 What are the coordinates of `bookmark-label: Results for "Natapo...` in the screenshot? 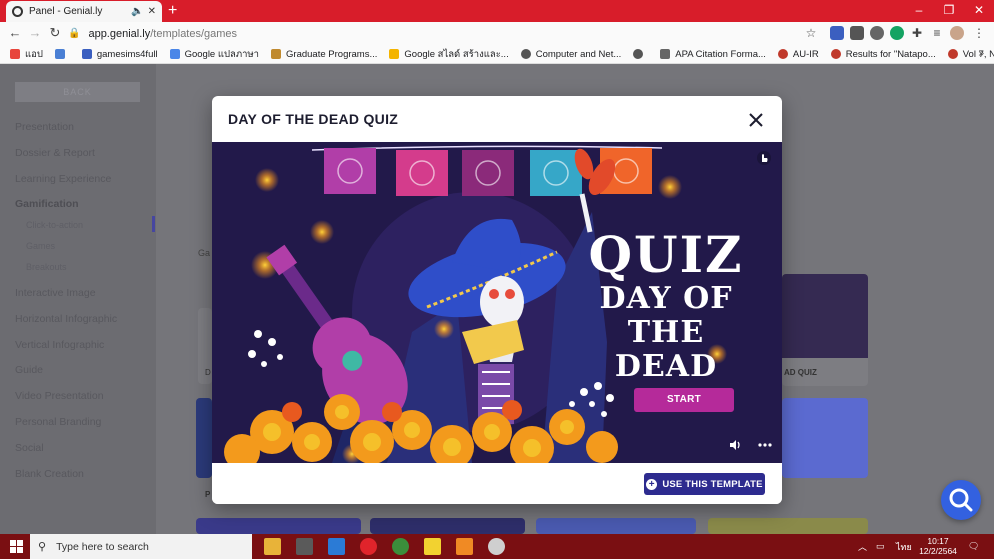 It's located at (890, 54).